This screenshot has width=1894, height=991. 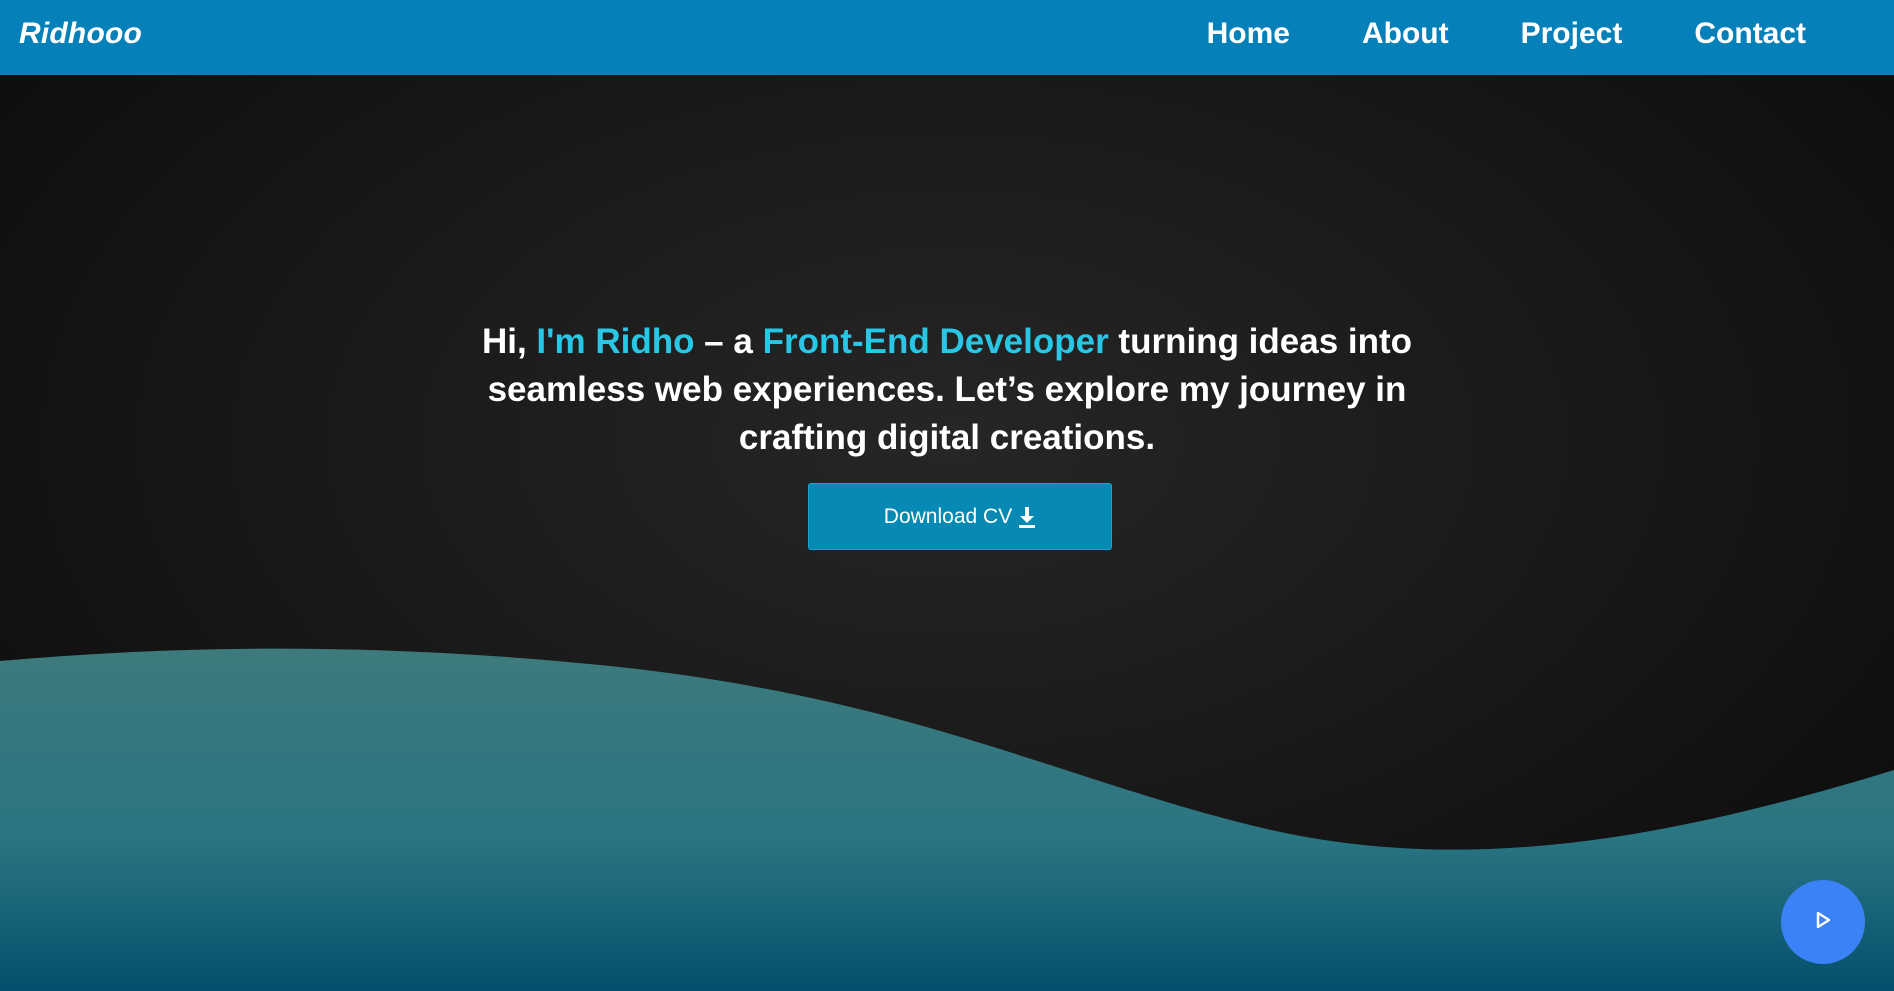 What do you see at coordinates (947, 37) in the screenshot?
I see `navbar: Ridhooo Home About Project Contact` at bounding box center [947, 37].